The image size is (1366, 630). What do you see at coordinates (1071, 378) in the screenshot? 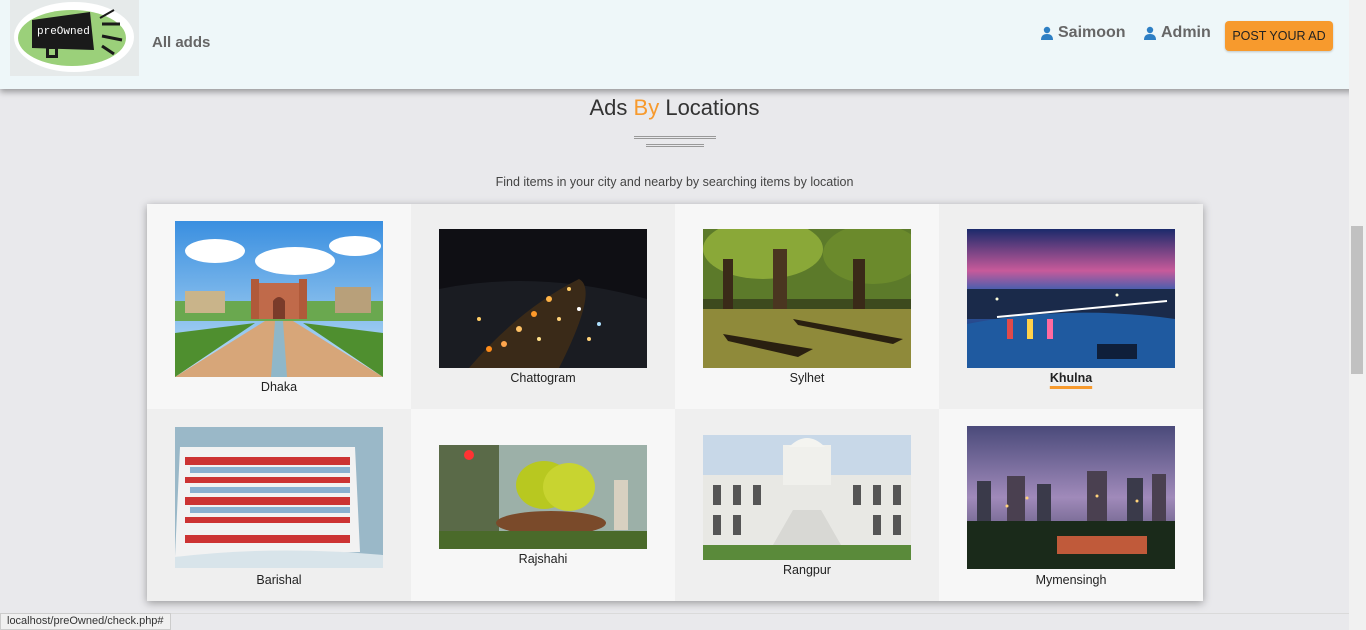
I see `location-name-active: Khulna` at bounding box center [1071, 378].